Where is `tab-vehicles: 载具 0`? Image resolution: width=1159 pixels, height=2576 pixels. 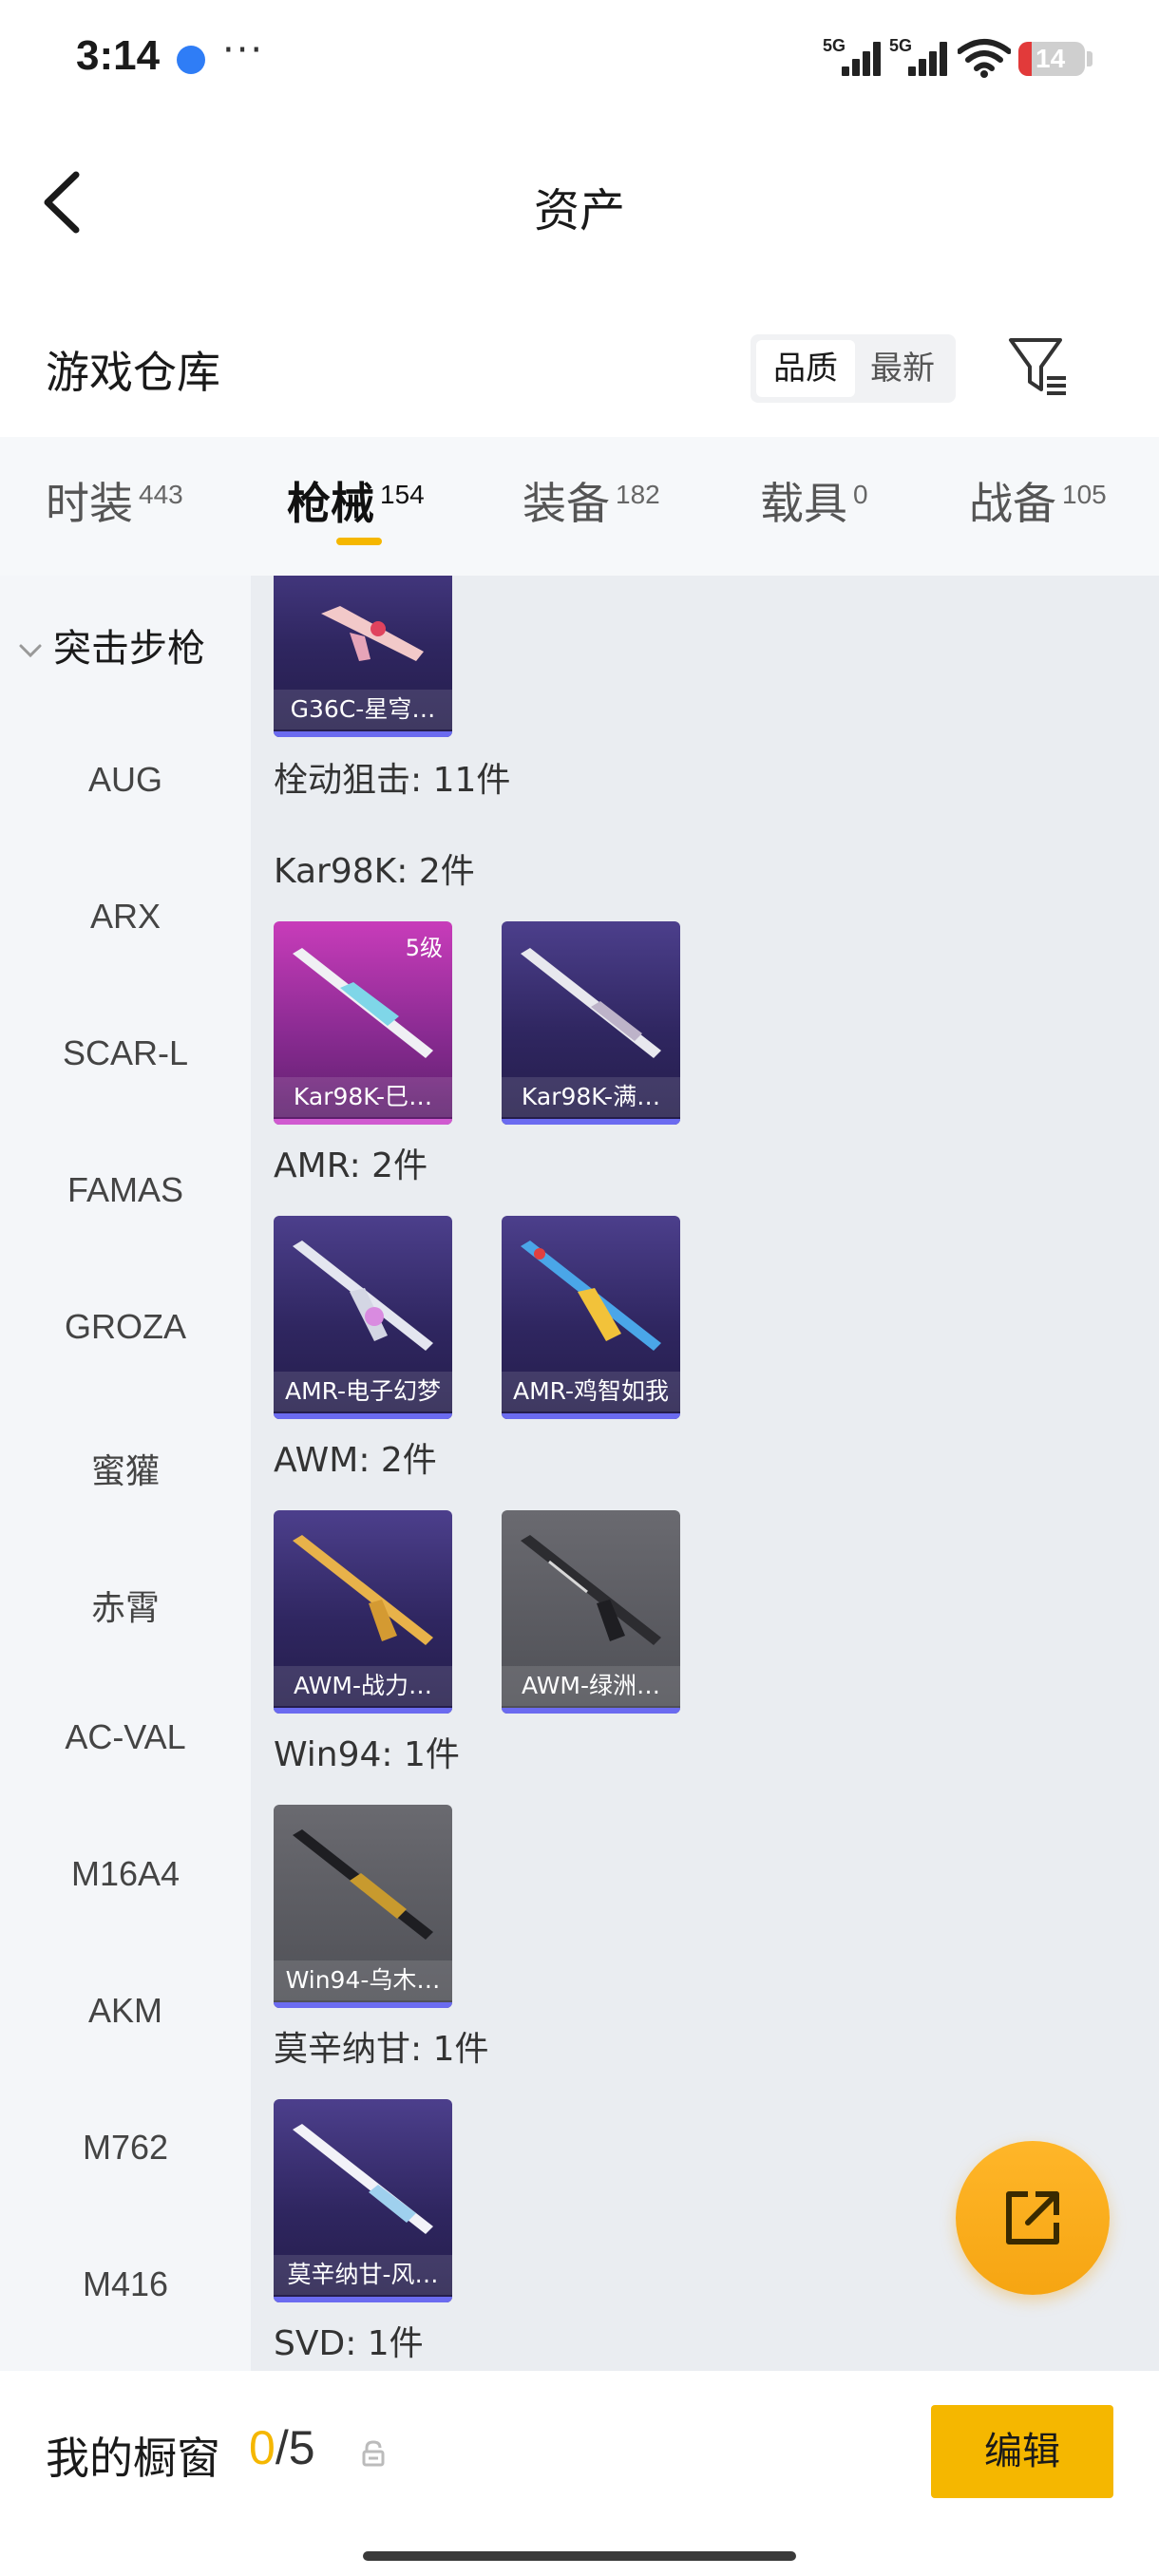
tab-vehicles: 载具 0 is located at coordinates (814, 507).